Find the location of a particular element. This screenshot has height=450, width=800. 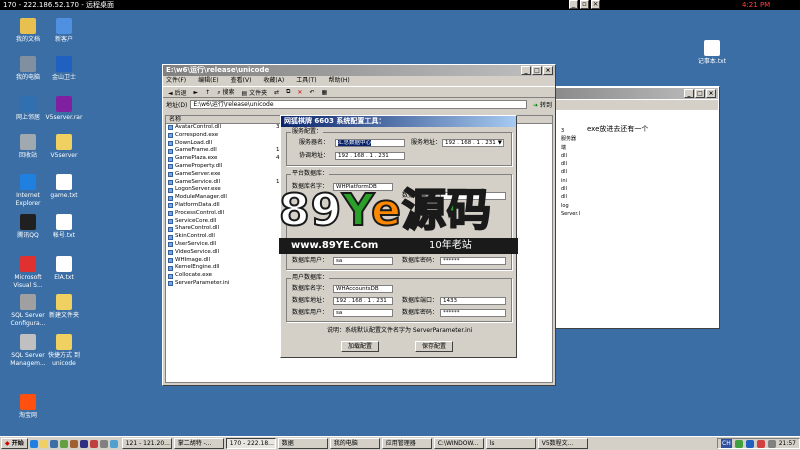

side-item: 3 is located at coordinates (570, 131).